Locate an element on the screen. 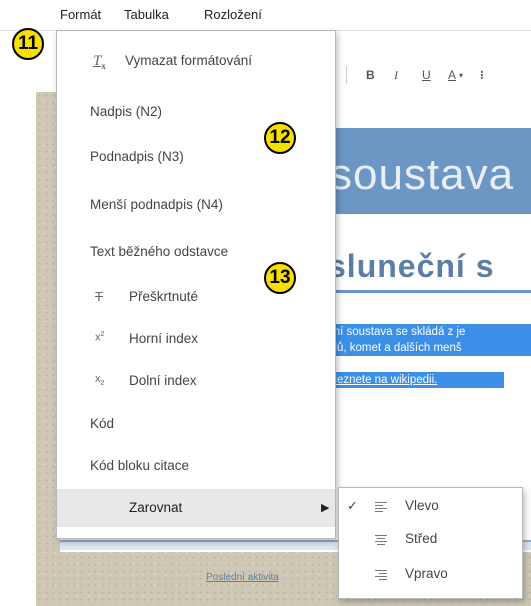 The width and height of the screenshot is (531, 606). menu-bar: Formát Tabulka Rozložení is located at coordinates (265, 15).